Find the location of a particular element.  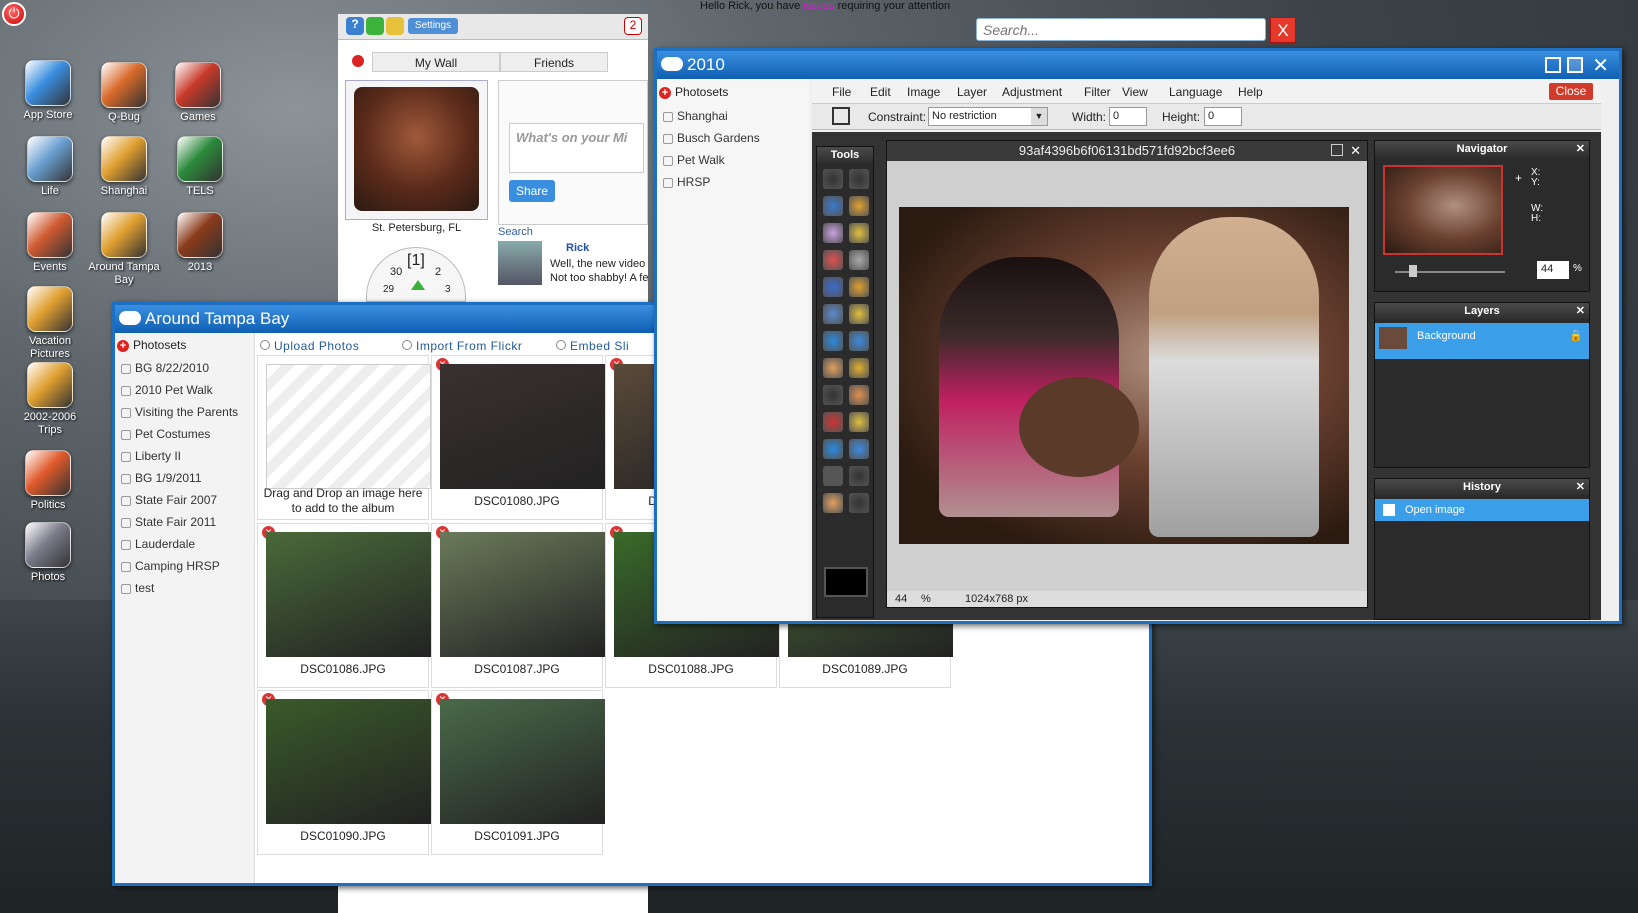

menu-item: Adjustment is located at coordinates (1032, 92).